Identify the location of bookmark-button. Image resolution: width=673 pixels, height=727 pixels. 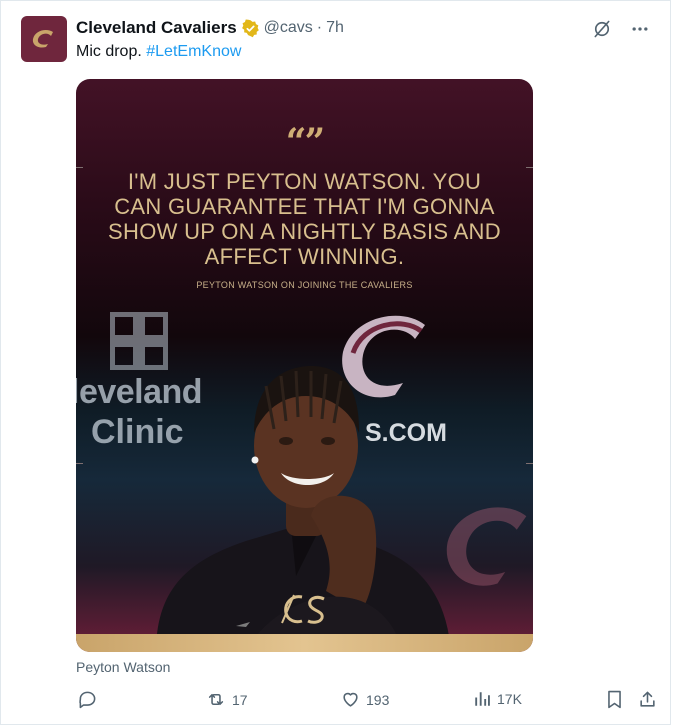
(614, 699).